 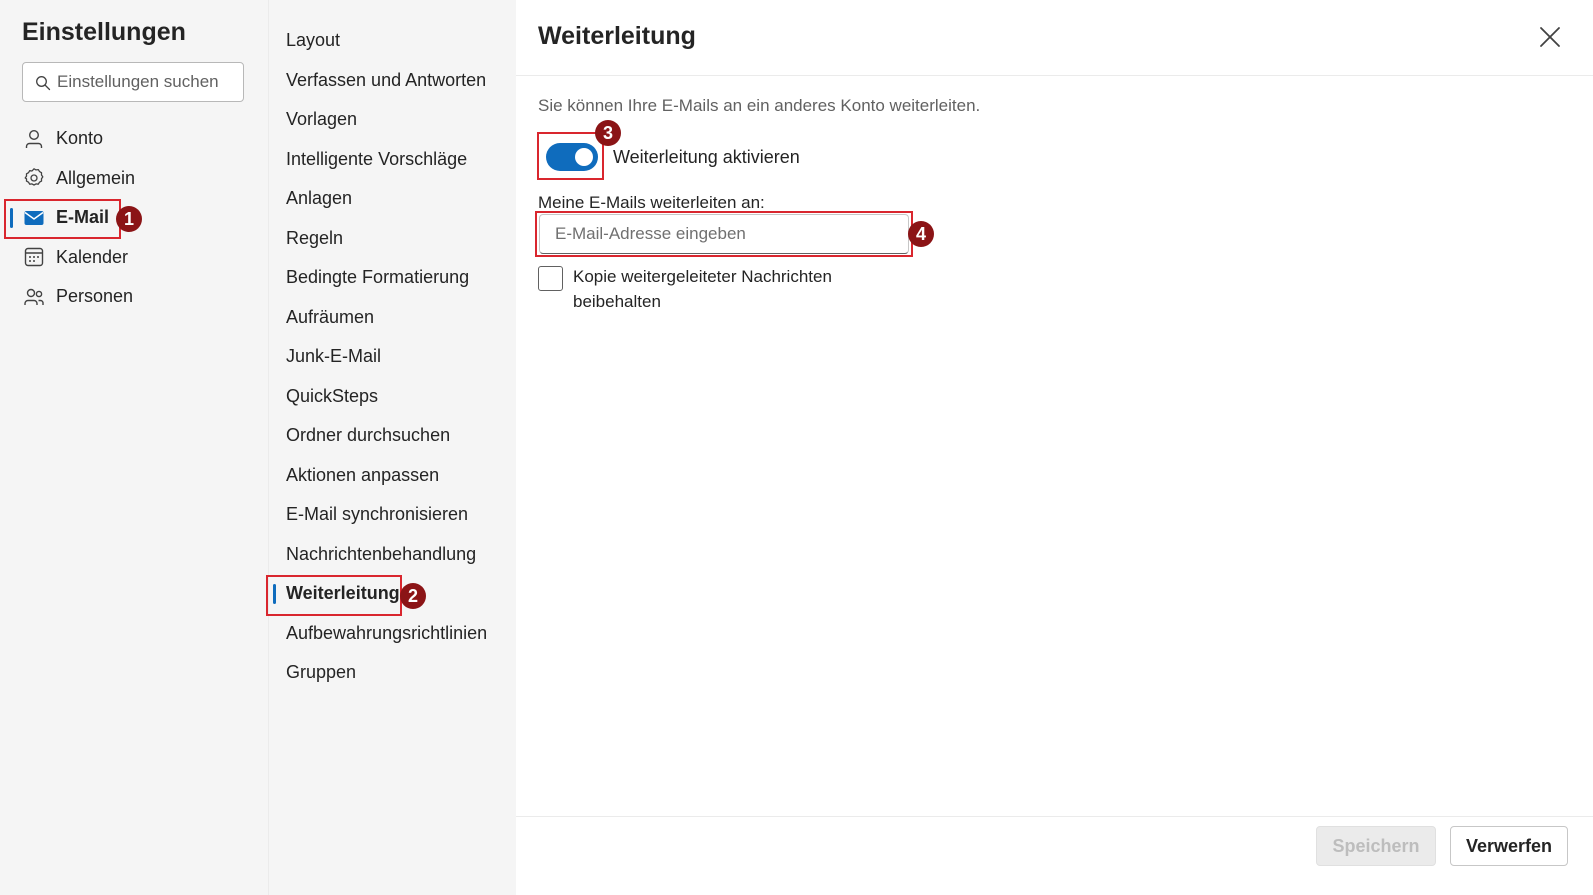 What do you see at coordinates (550, 278) in the screenshot?
I see `keep-copy-checkbox` at bounding box center [550, 278].